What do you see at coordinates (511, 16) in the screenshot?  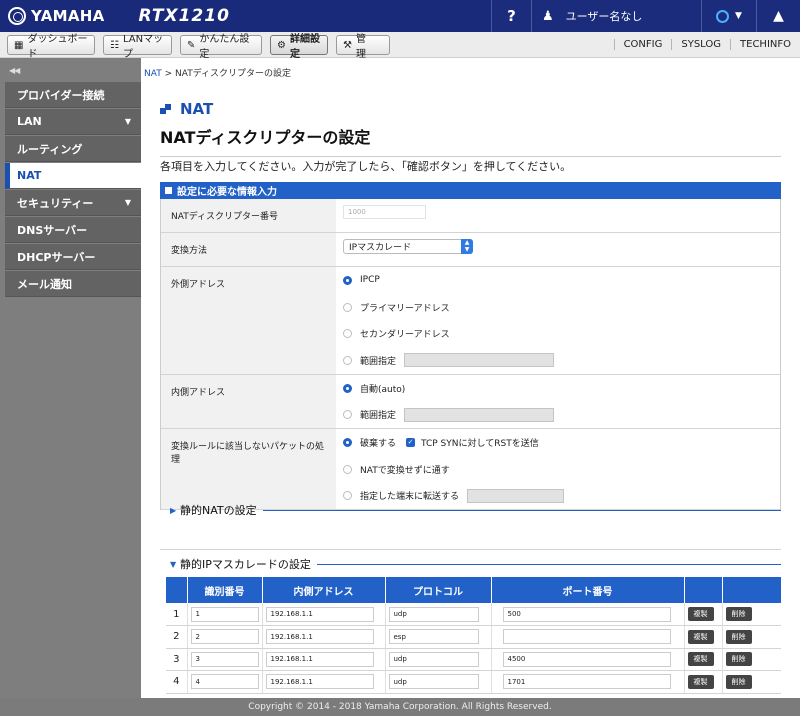 I see `help-button: ?` at bounding box center [511, 16].